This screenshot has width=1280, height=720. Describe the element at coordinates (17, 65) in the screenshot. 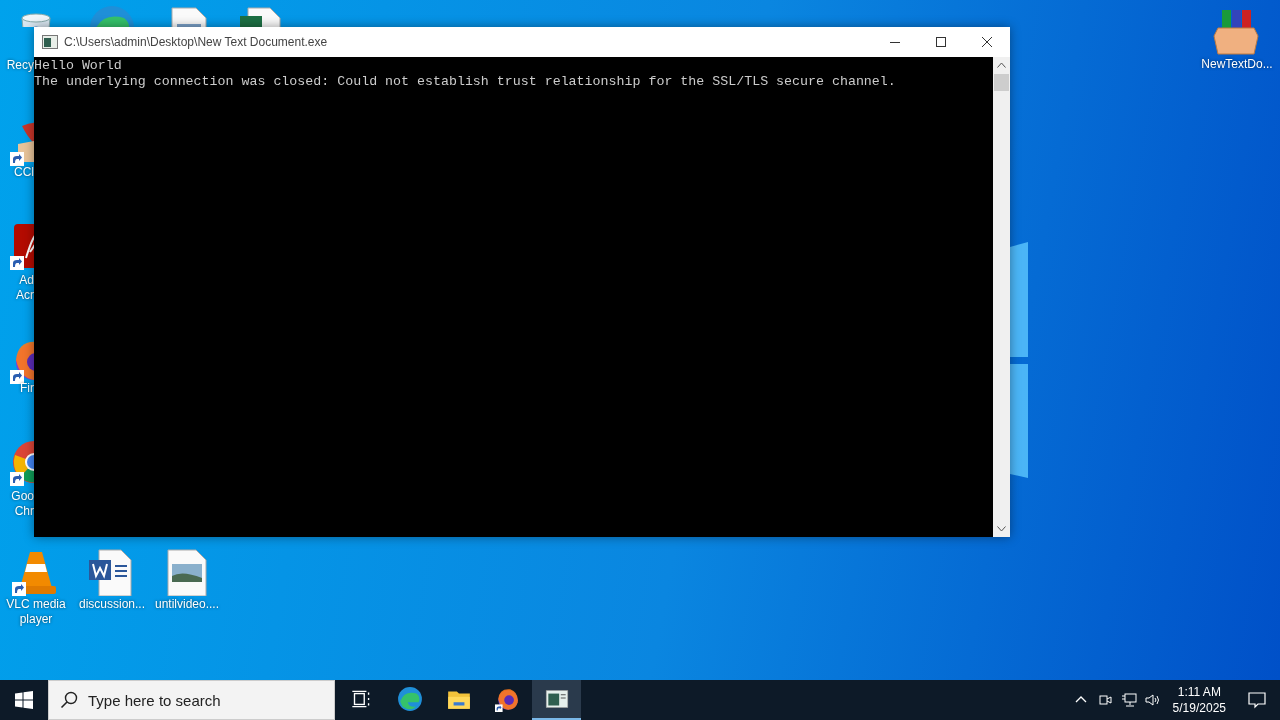

I see `icon-label: Recy` at that location.